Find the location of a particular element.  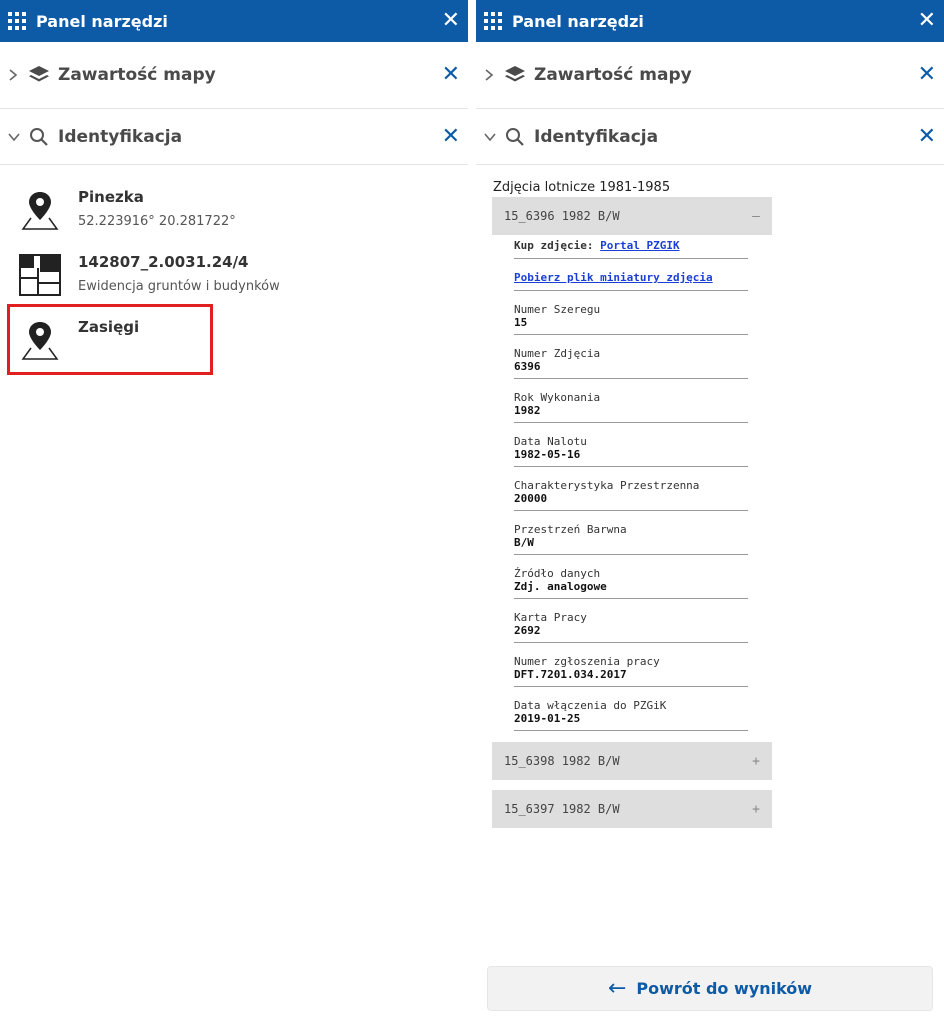

attribute-value: 2692 is located at coordinates (527, 630).